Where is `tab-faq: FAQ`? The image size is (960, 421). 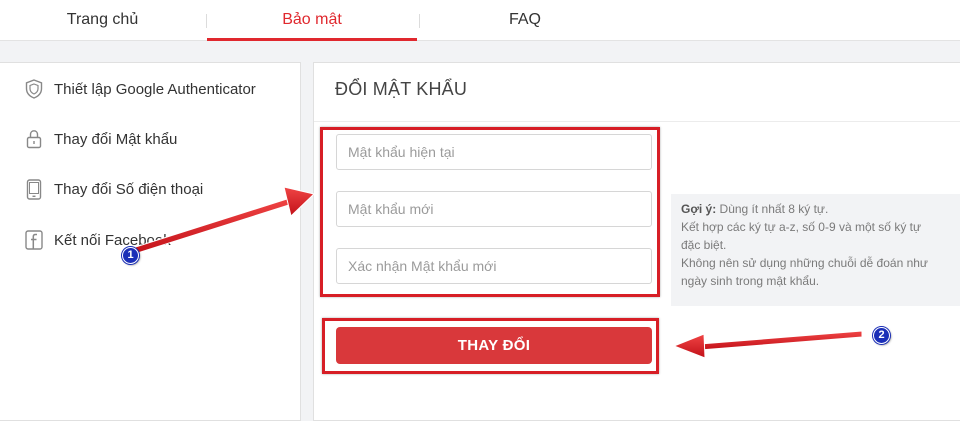
tab-faq: FAQ is located at coordinates (525, 20).